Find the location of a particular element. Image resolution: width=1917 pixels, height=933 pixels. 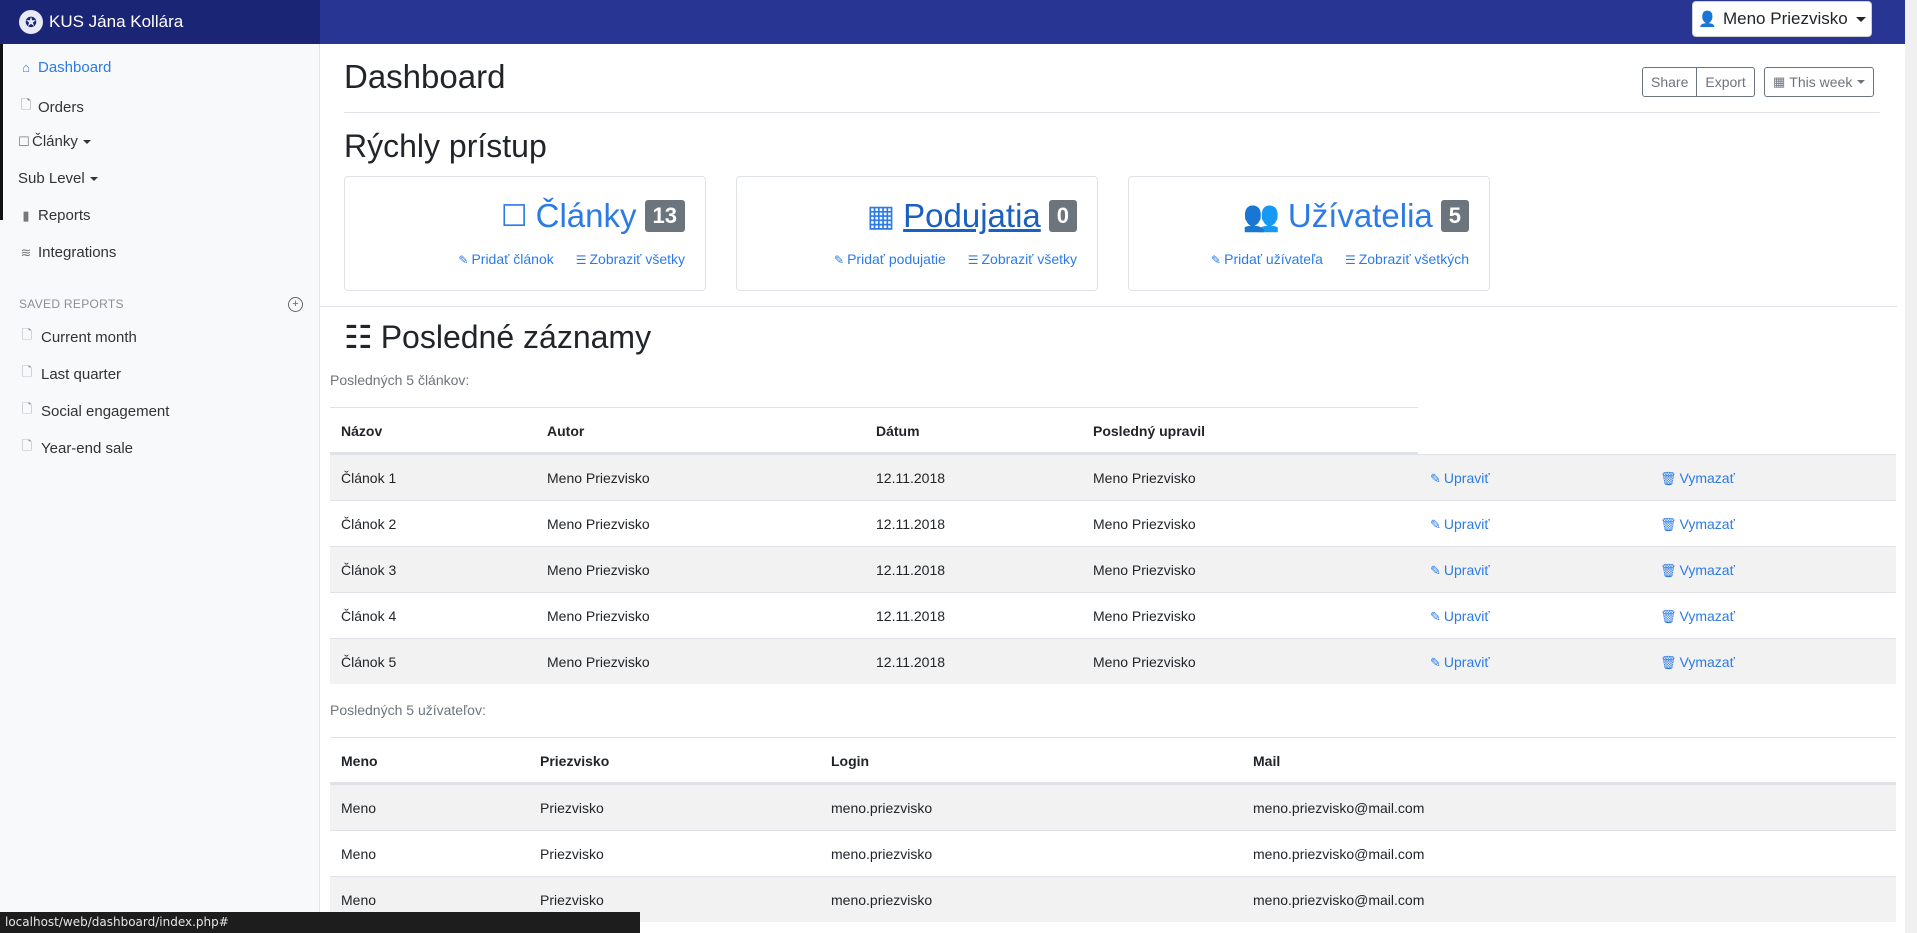

period-label: This week is located at coordinates (1821, 82).